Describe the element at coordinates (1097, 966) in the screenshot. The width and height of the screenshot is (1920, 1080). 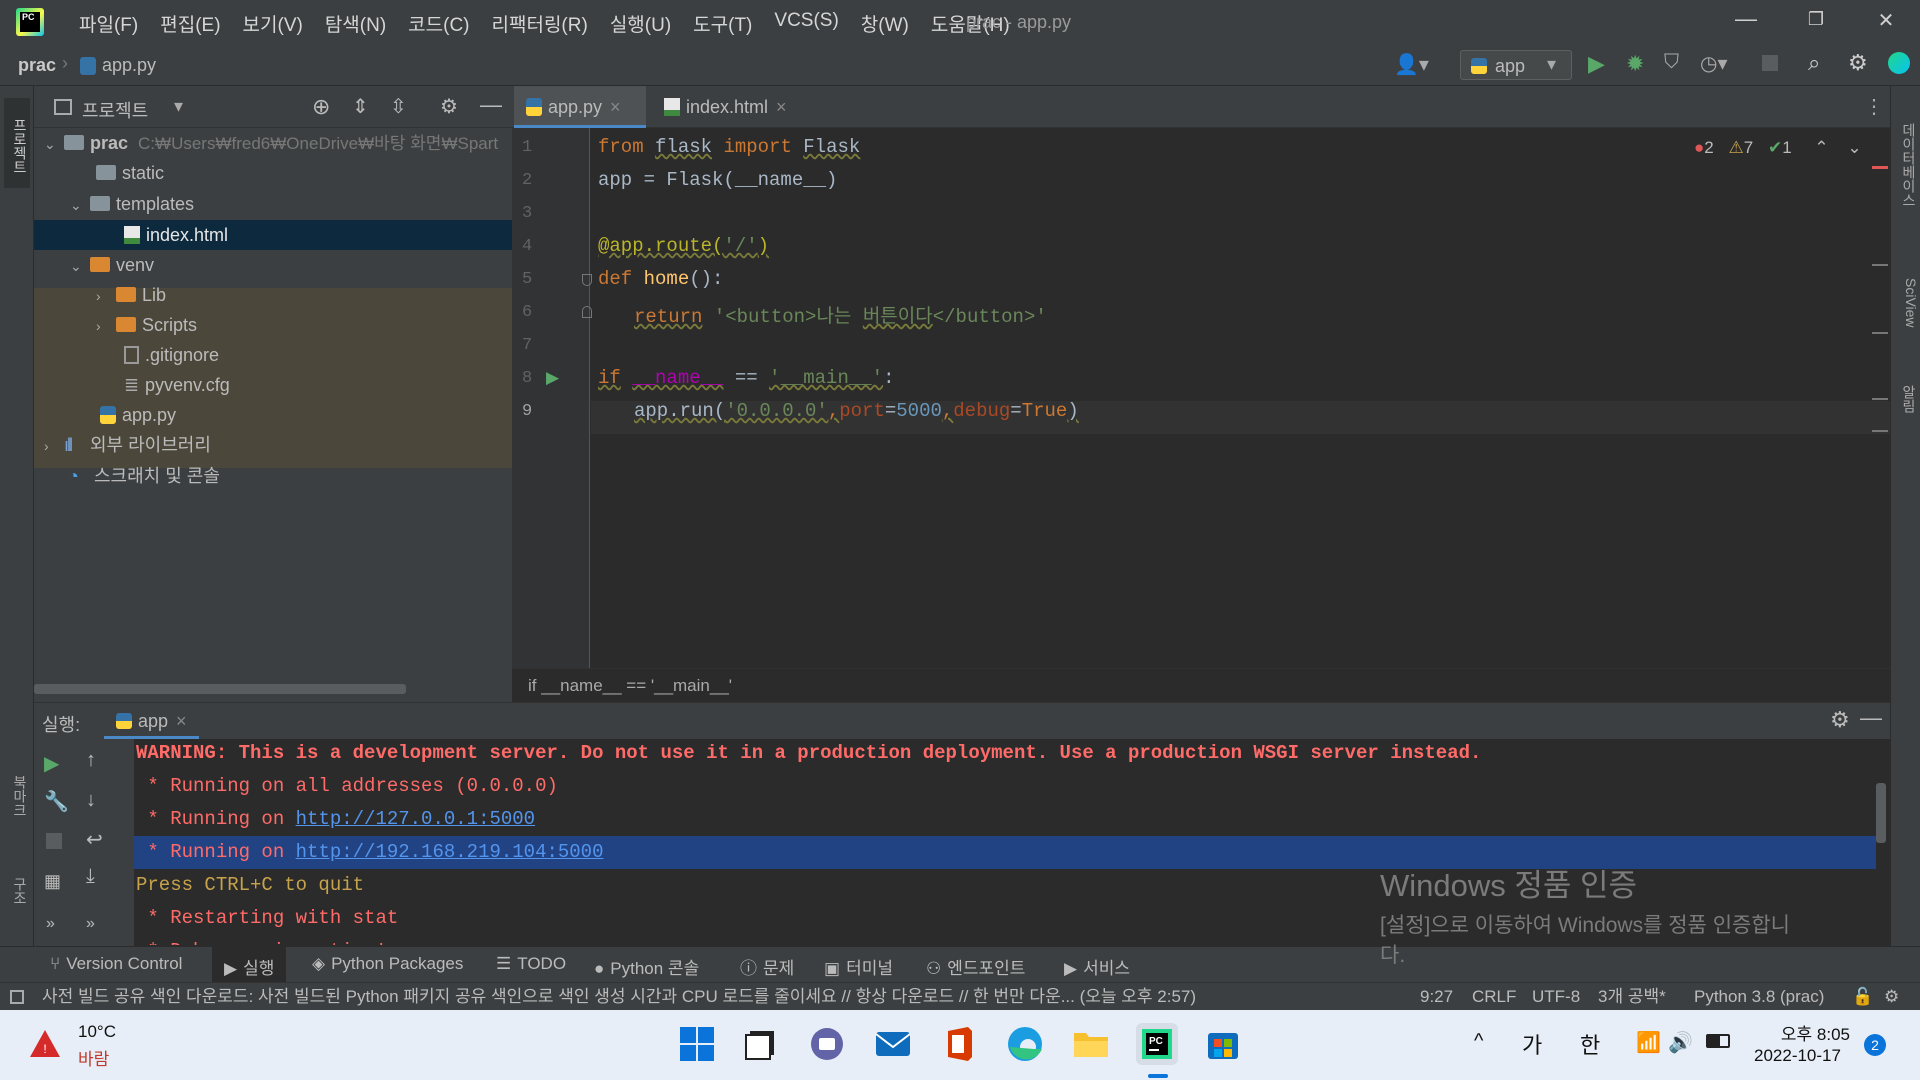
I see `tool-services: ▶ 서비스` at that location.